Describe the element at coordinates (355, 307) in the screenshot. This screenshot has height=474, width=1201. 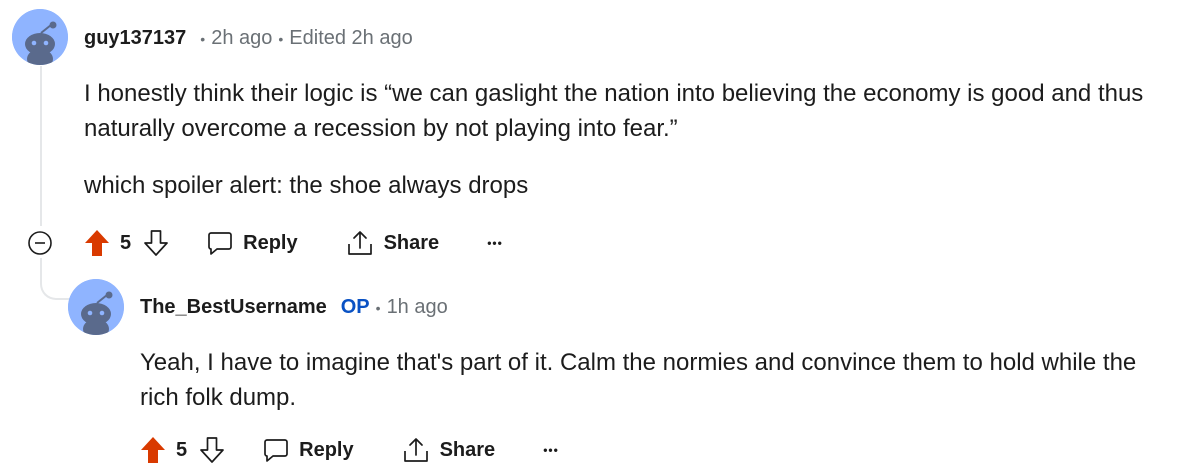
I see `op-badge: OP` at that location.